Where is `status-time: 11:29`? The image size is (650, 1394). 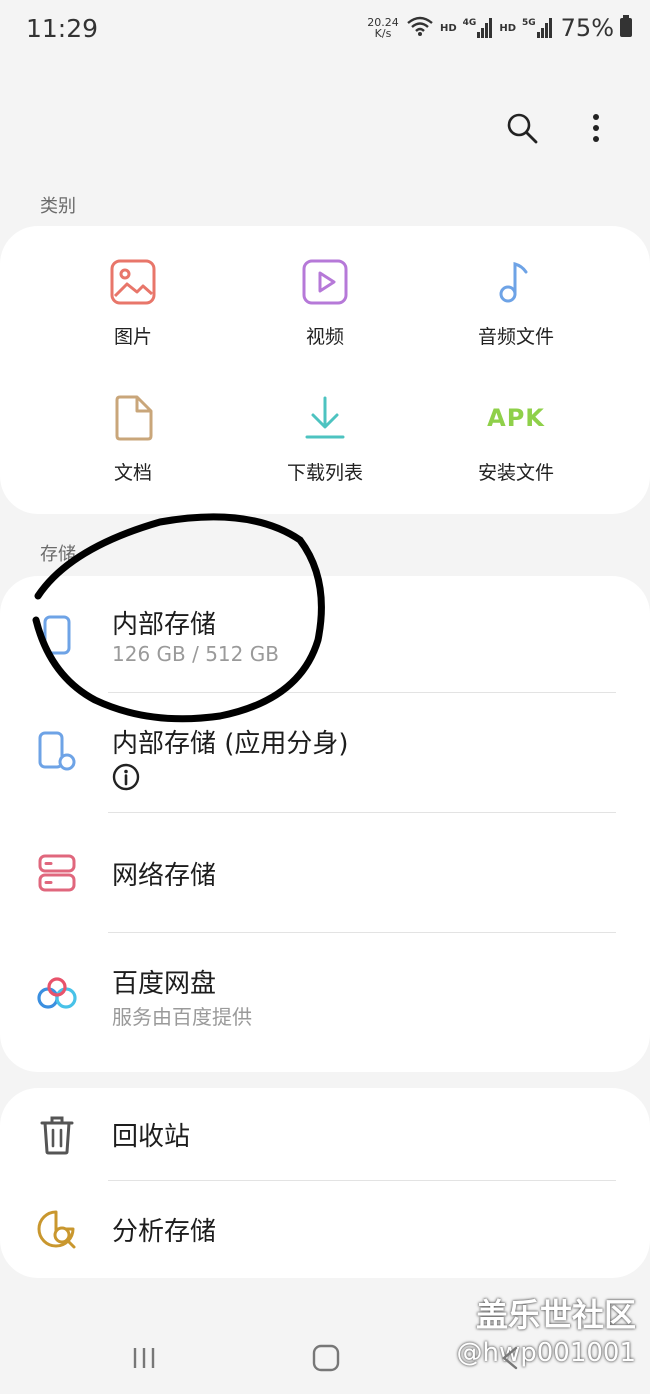 status-time: 11:29 is located at coordinates (62, 28).